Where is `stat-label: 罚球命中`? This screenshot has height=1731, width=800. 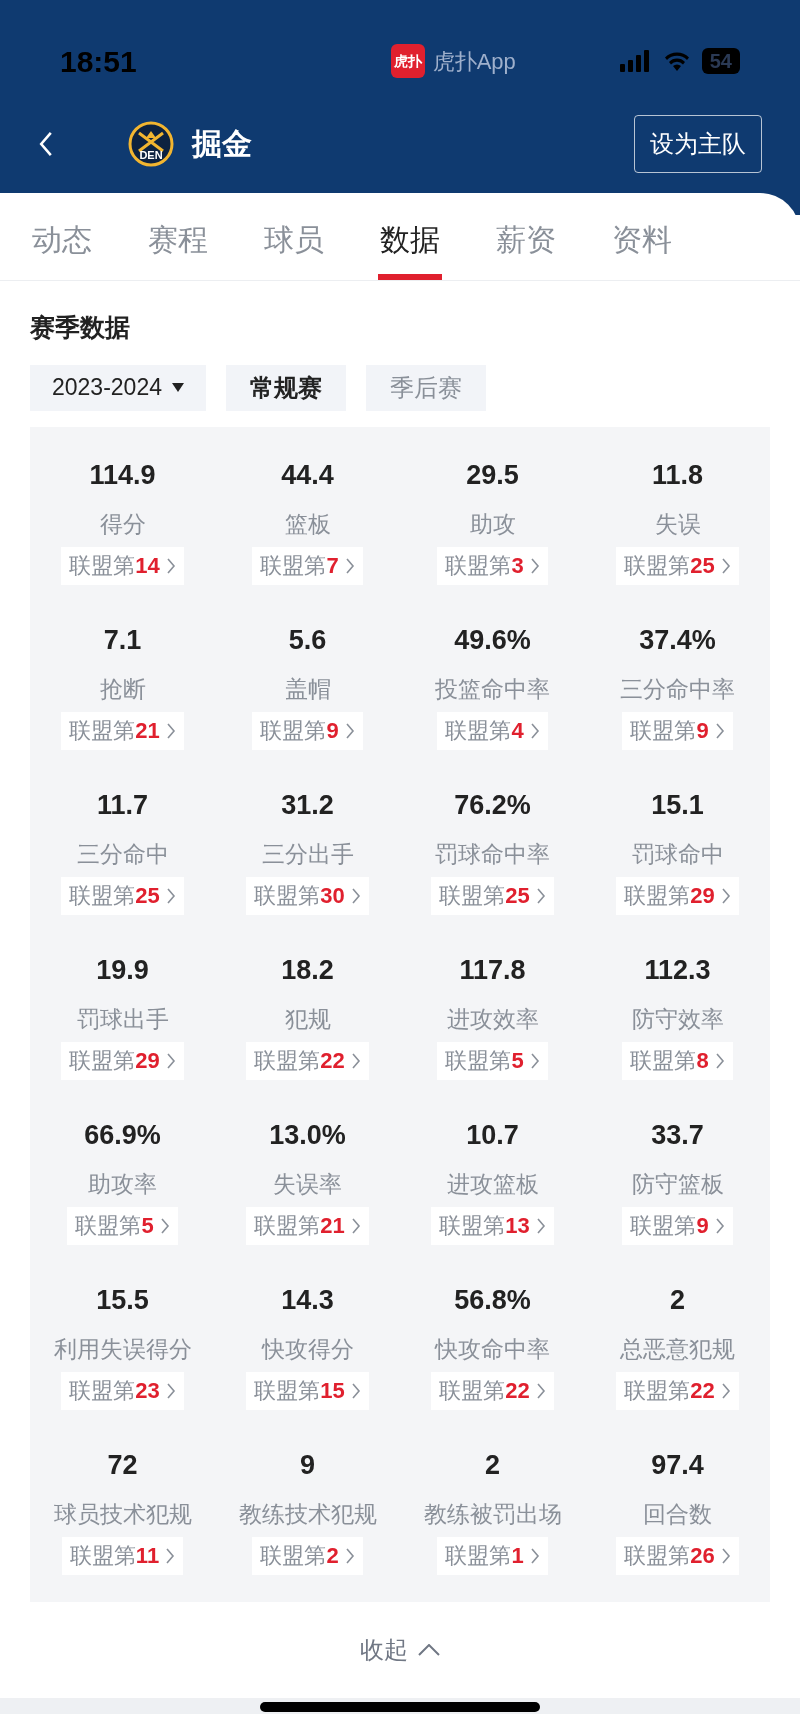 stat-label: 罚球命中 is located at coordinates (677, 854).